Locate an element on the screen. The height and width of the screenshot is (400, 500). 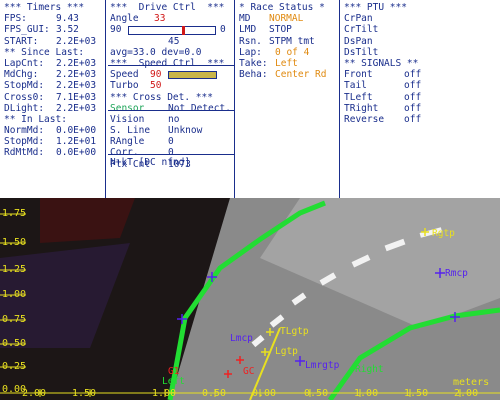
x-tick-label: 0.00 is located at coordinates (264, 393).